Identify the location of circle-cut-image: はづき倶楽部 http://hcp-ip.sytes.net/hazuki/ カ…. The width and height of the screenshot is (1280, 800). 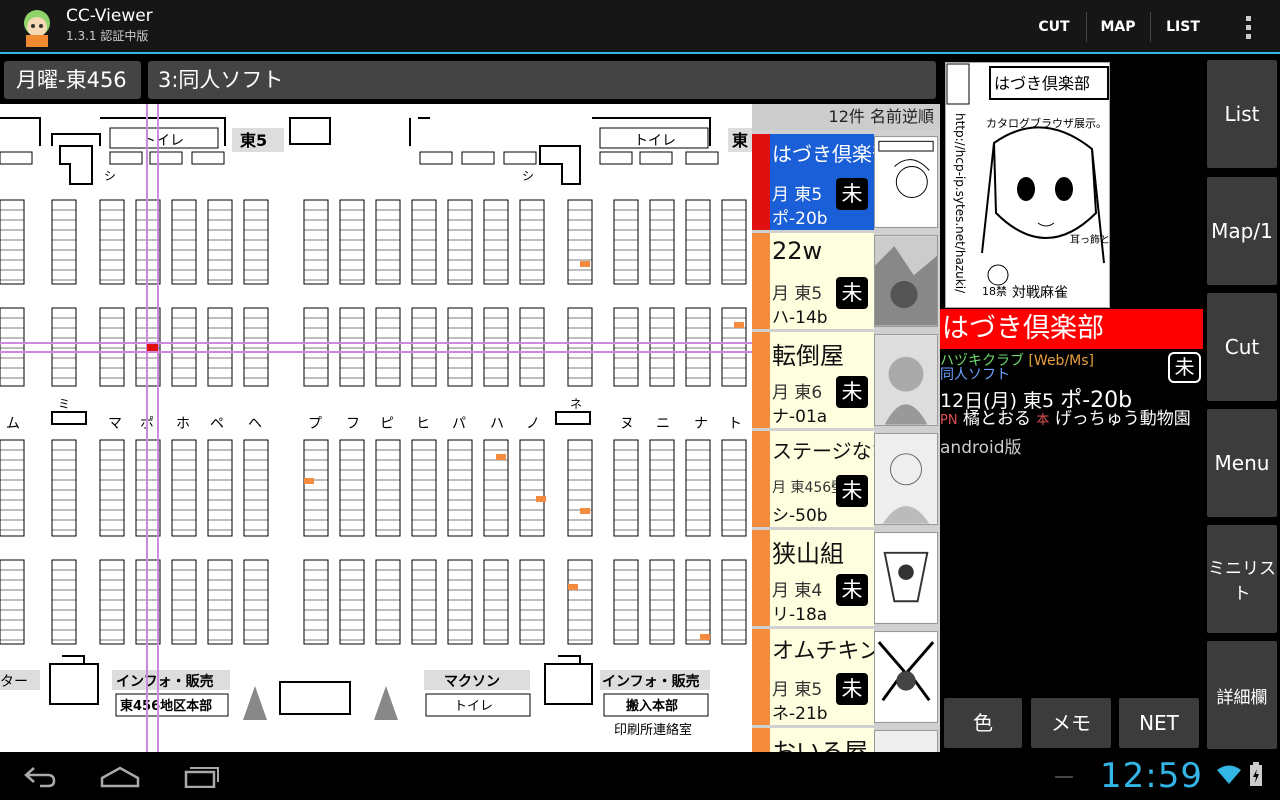
(1027, 185).